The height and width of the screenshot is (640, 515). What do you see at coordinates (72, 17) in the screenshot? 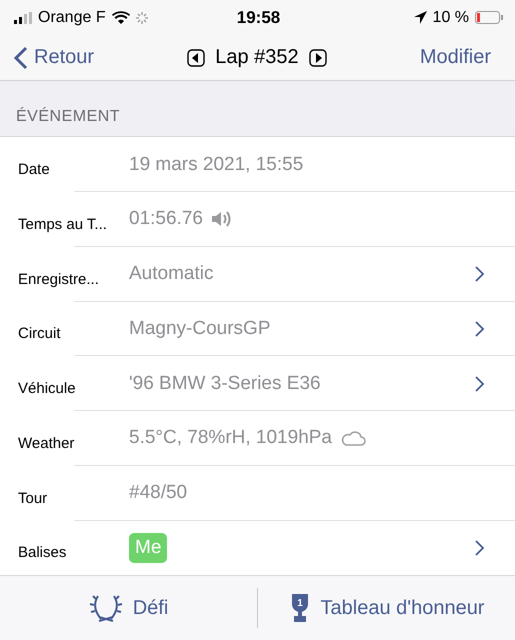
I see `carrier-name: Orange F` at bounding box center [72, 17].